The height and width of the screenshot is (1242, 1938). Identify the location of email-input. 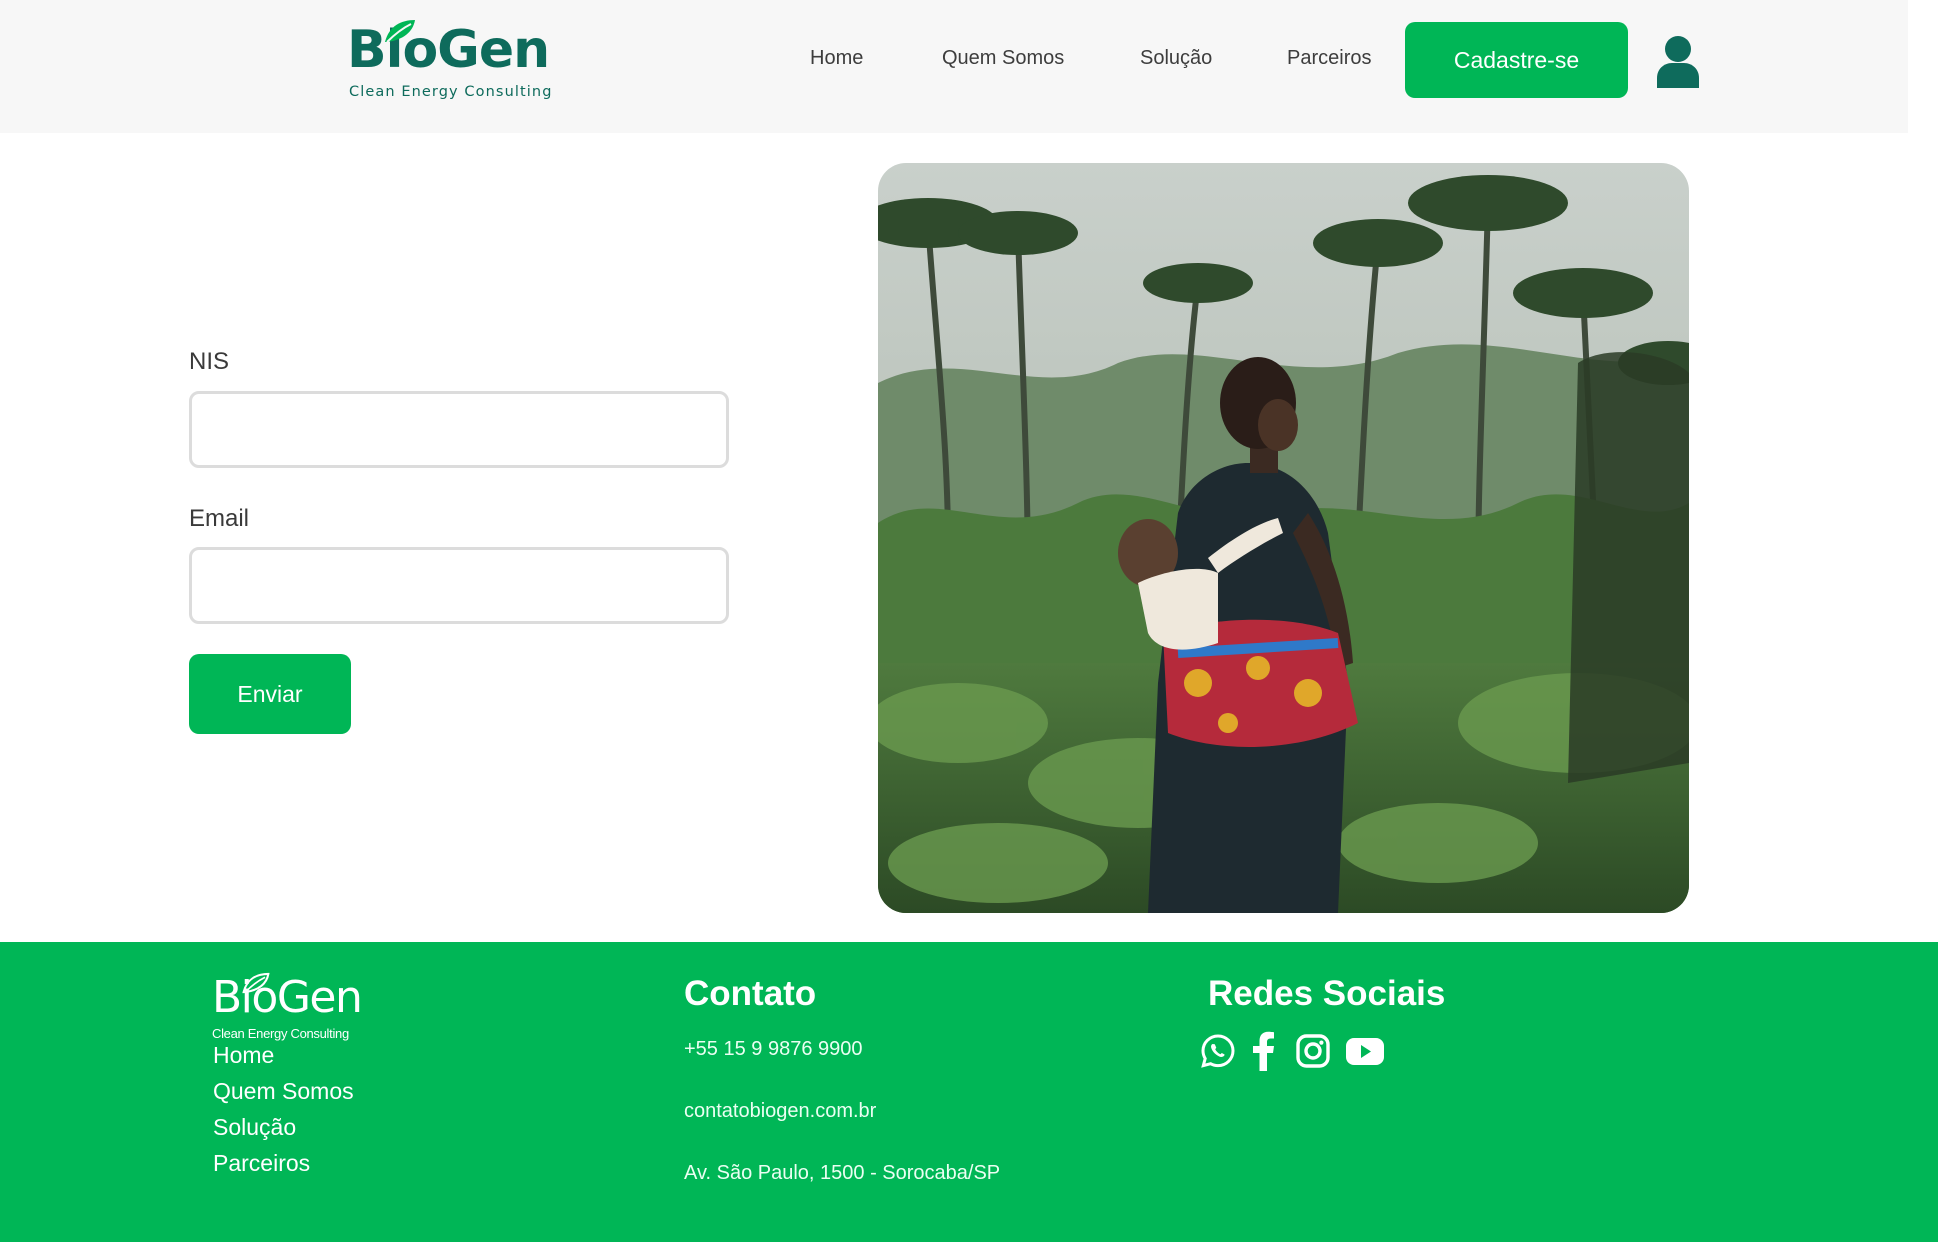
(459, 585).